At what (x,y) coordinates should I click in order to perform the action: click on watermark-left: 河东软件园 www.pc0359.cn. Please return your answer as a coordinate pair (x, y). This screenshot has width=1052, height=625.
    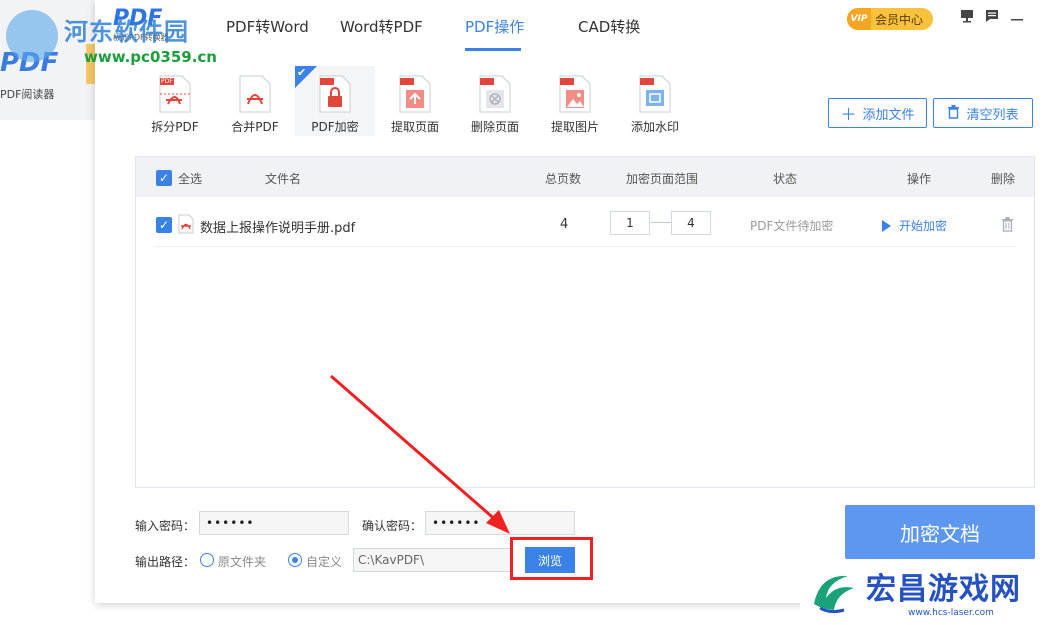
    Looking at the image, I should click on (111, 36).